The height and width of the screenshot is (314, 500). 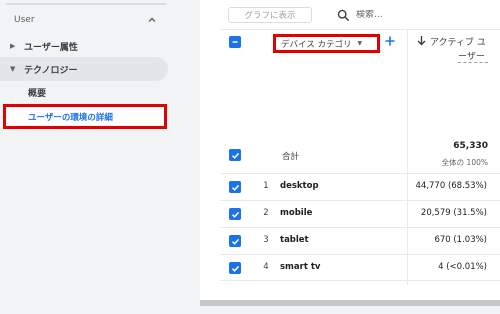 I want to click on total-percentage: 全体の 100%, so click(x=464, y=162).